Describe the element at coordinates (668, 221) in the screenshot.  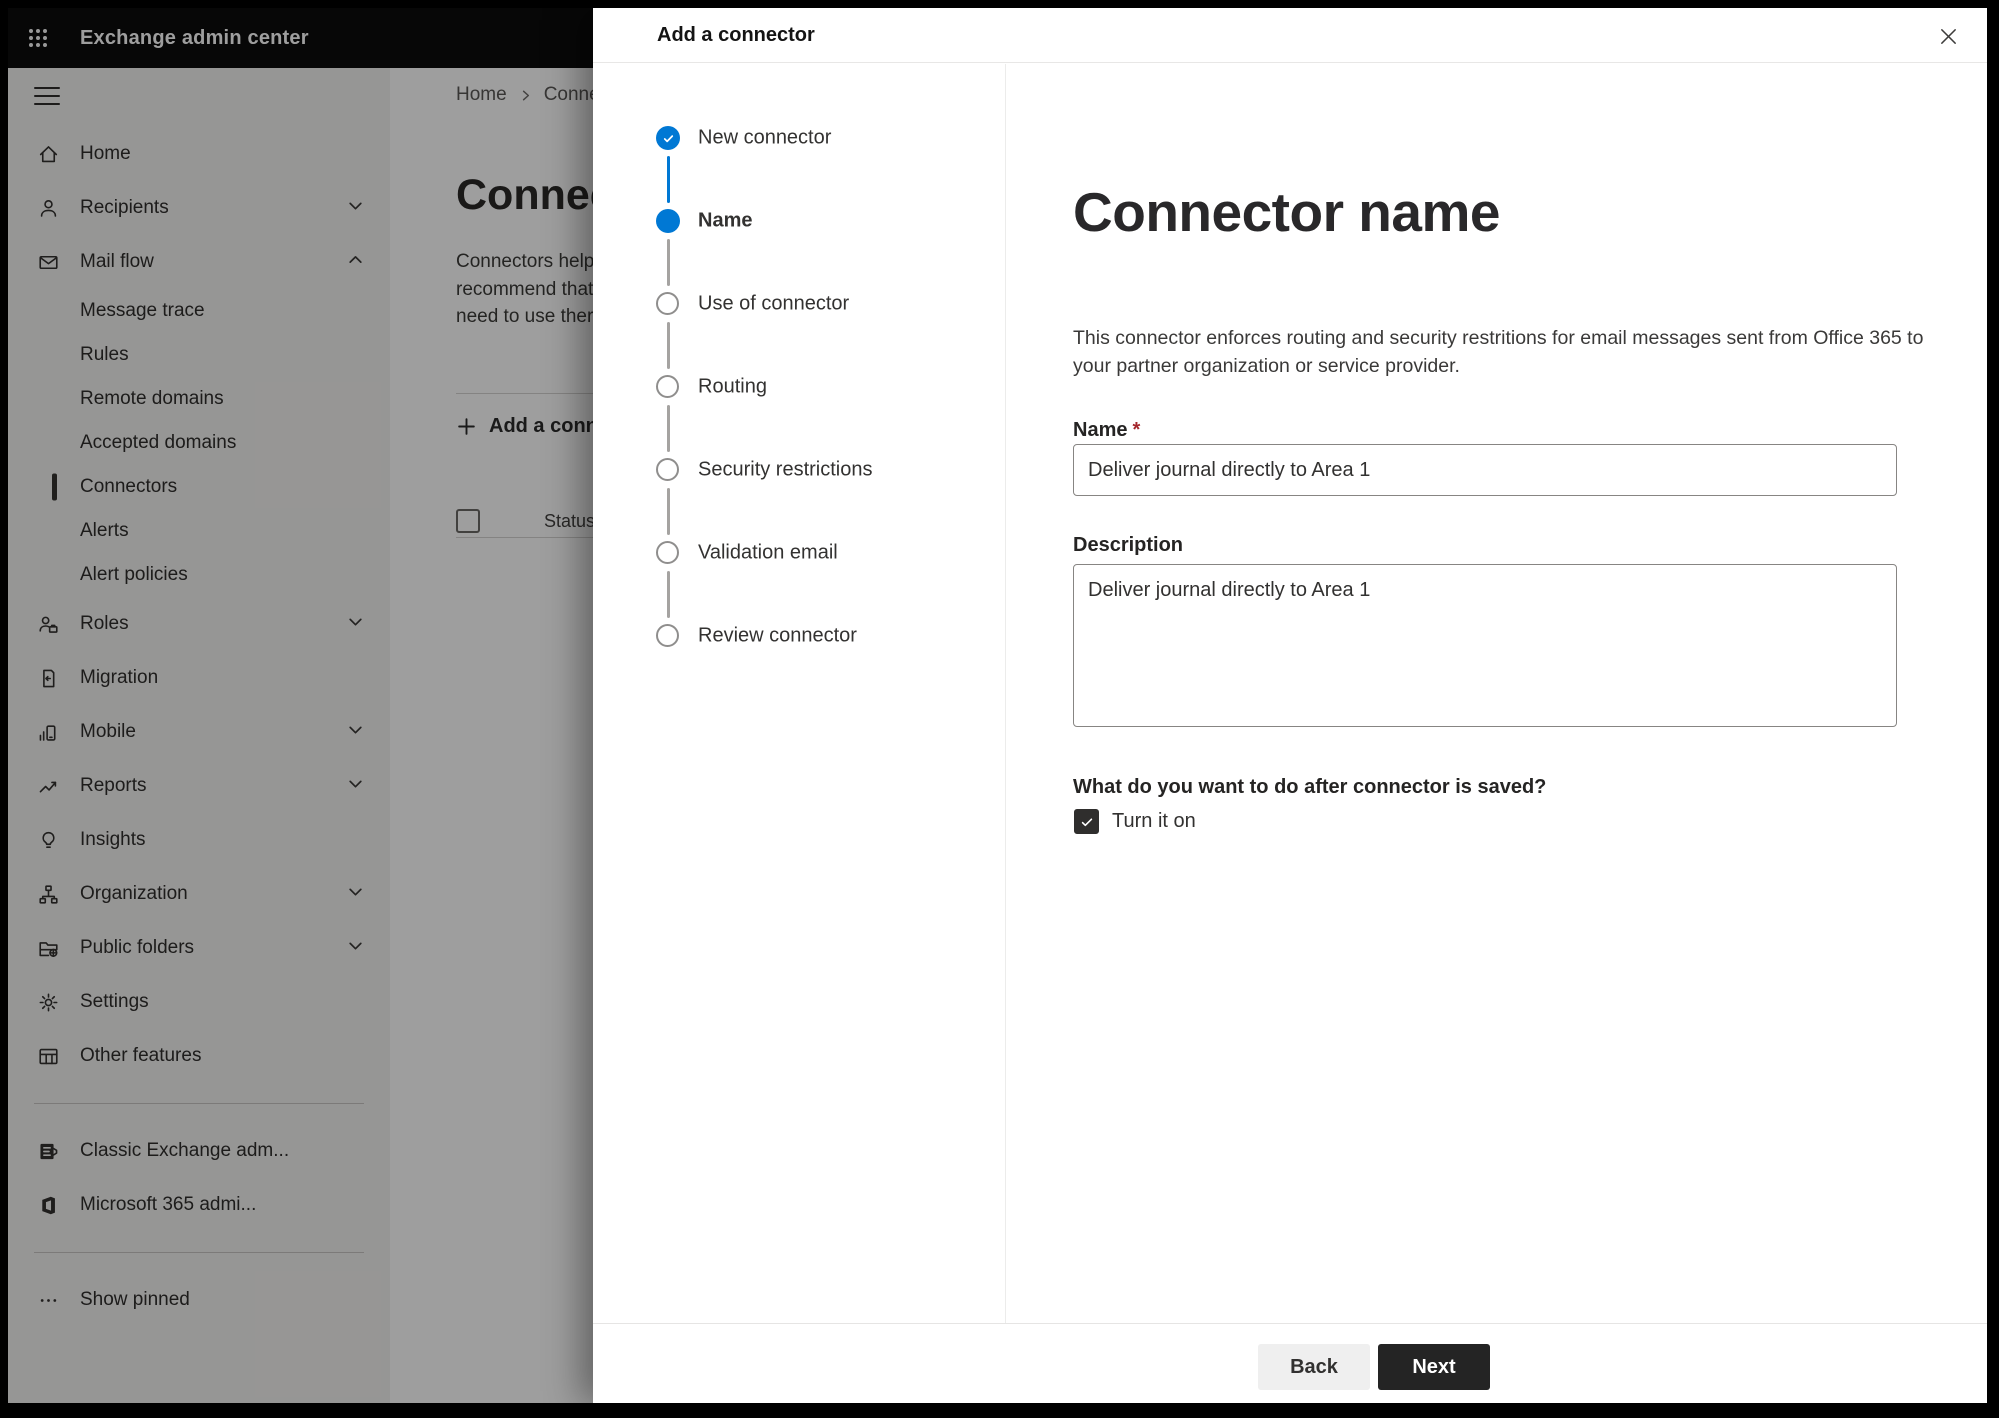
I see `step-circle-current` at that location.